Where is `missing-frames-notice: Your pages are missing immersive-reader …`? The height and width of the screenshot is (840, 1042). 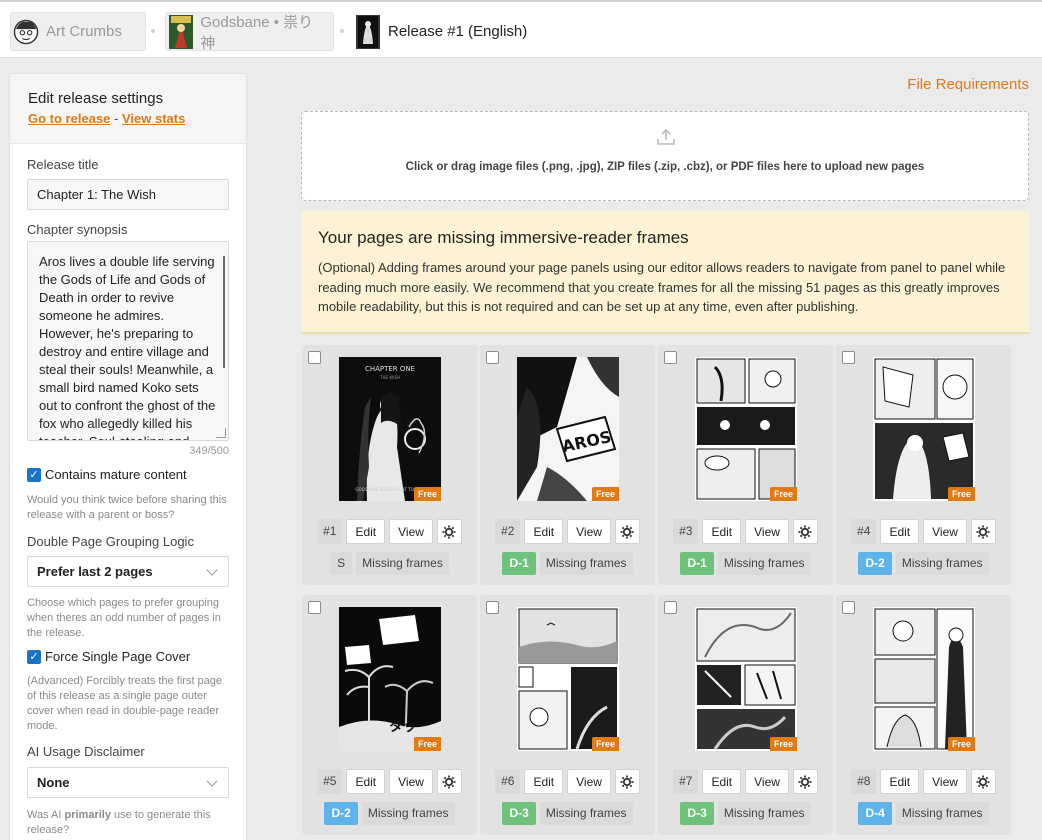 missing-frames-notice: Your pages are missing immersive-reader … is located at coordinates (665, 272).